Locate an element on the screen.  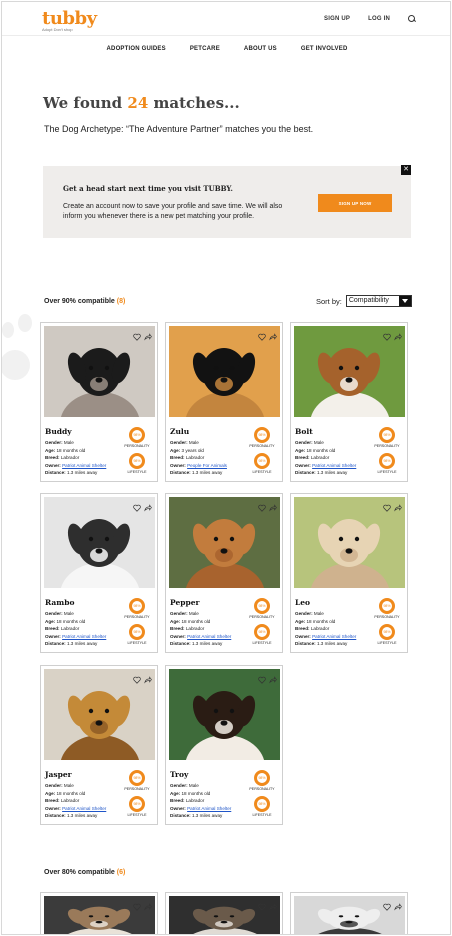
dog-name: Buddy is located at coordinates (58, 431).